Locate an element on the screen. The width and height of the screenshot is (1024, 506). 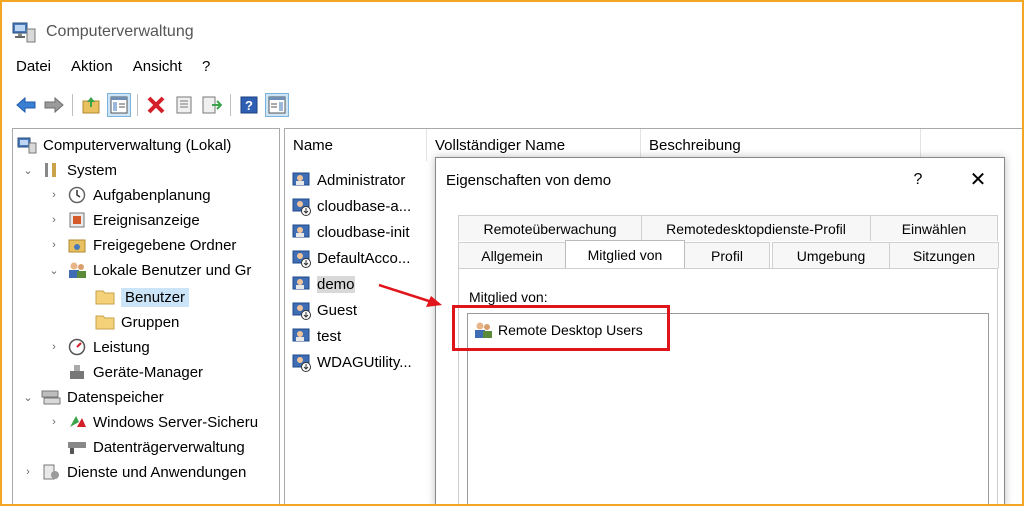
tree-label: Computerverwaltung (Lokal) is located at coordinates (137, 145).